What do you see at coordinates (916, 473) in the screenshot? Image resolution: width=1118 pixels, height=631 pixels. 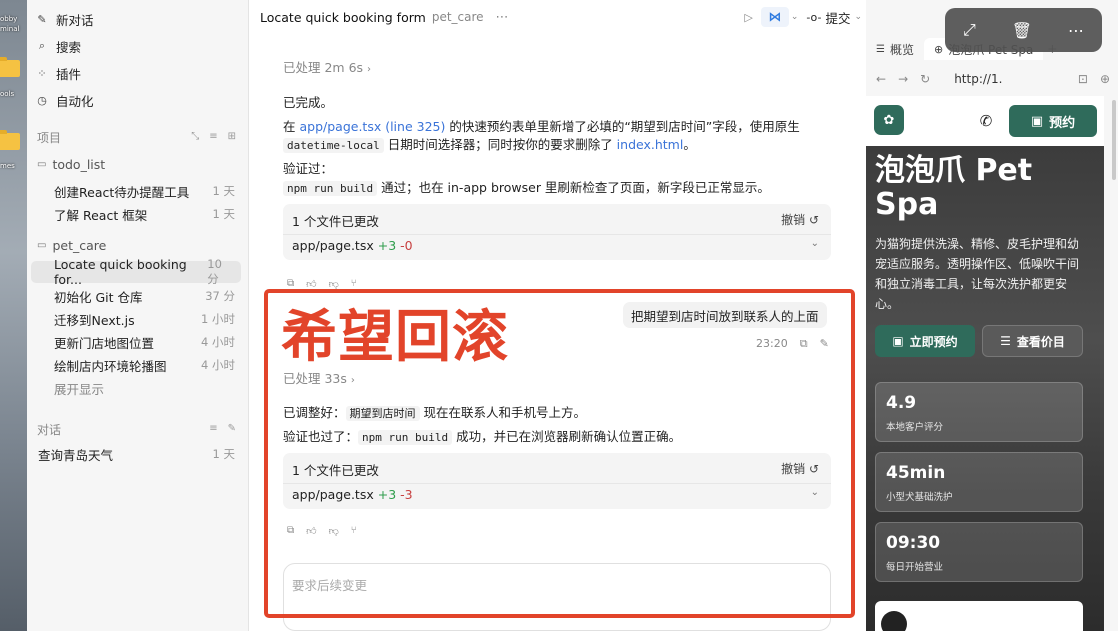 I see `stat-value: 45min` at bounding box center [916, 473].